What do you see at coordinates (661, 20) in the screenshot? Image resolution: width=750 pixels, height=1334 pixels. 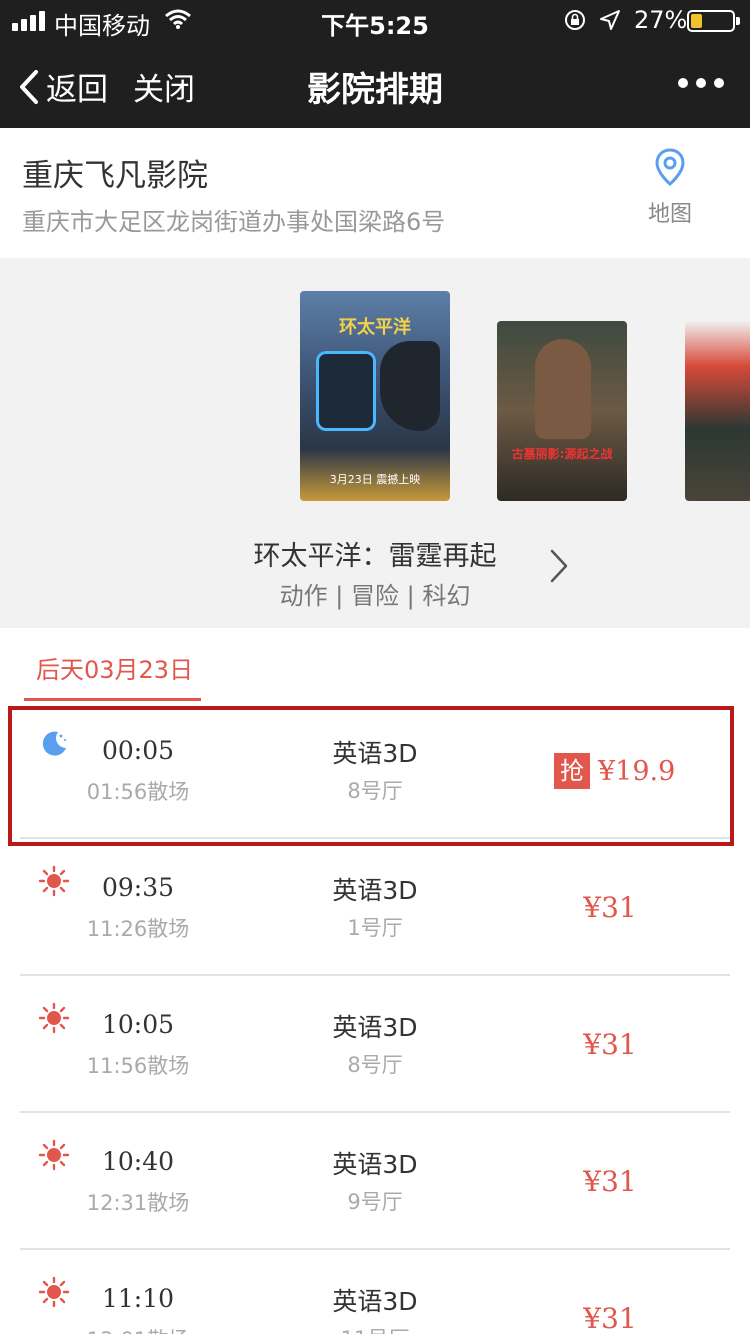 I see `battery-percentage: 27%` at bounding box center [661, 20].